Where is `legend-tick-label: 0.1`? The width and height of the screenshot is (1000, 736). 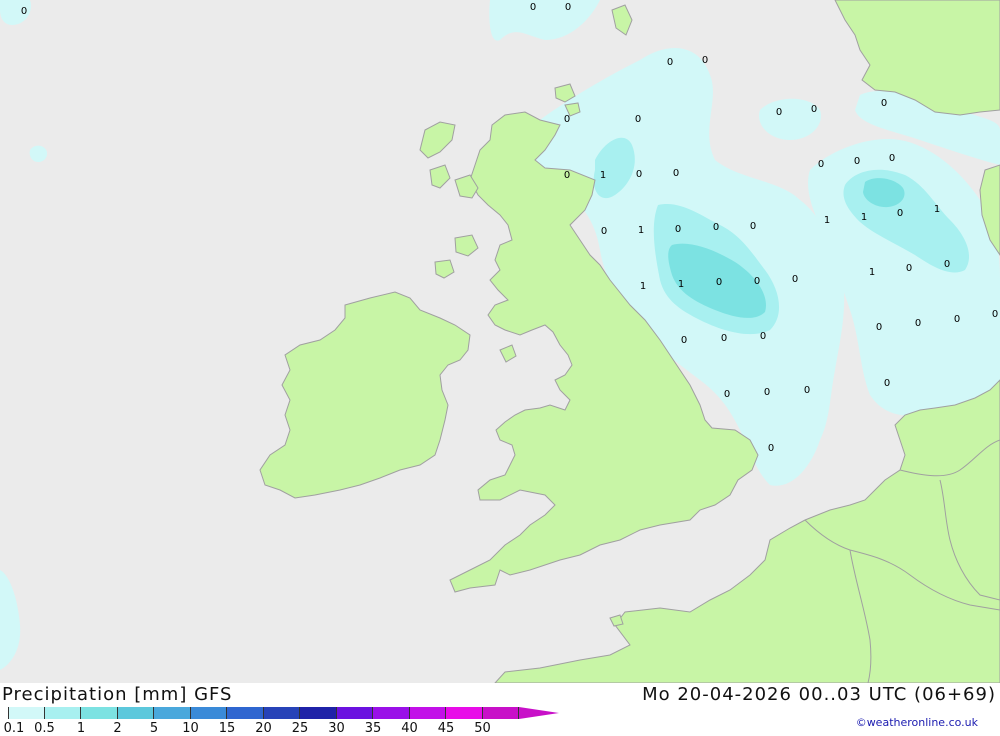
legend-tick-label: 0.1 is located at coordinates (14, 728).